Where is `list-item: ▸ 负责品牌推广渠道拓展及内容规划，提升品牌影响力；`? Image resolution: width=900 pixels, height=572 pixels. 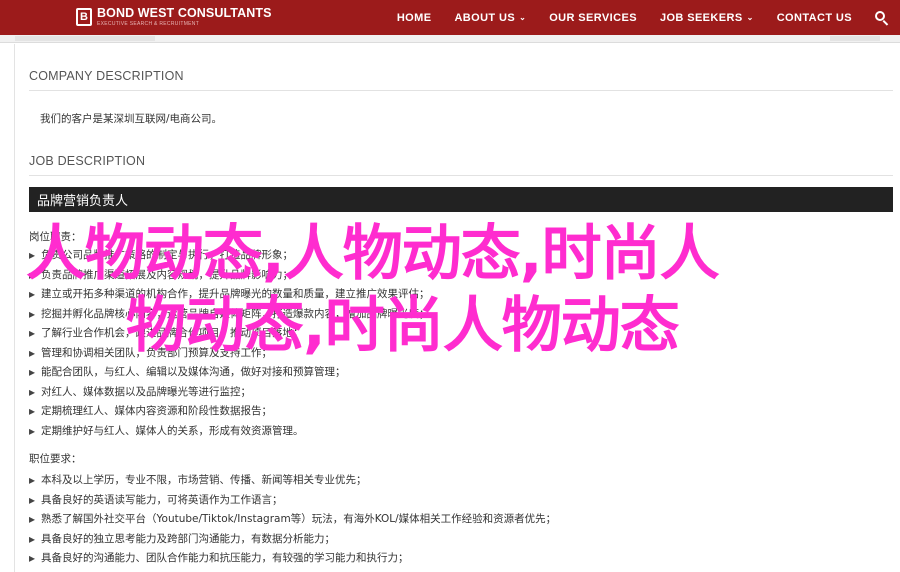 list-item: ▸ 负责品牌推广渠道拓展及内容规划，提升品牌影响力； is located at coordinates (229, 276).